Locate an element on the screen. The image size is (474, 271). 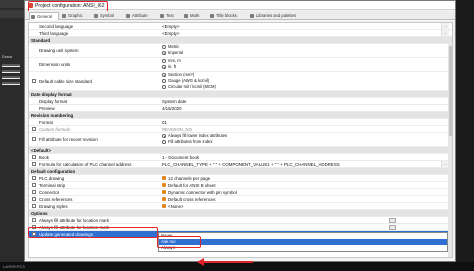
row-custom-formula: Custom formula REVISION_NO is located at coordinates (240, 129).